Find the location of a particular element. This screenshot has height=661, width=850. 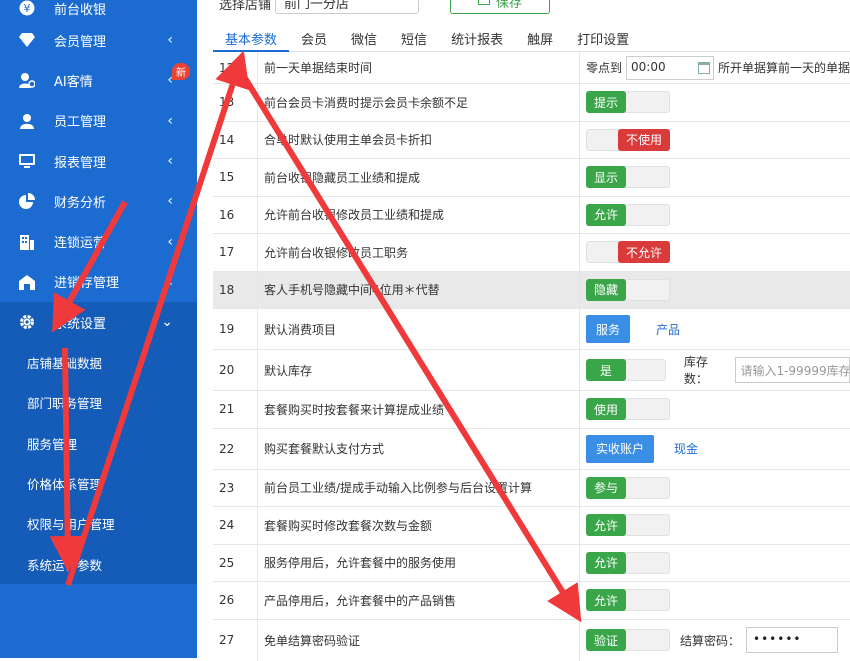

row-control: 是 库存数： 请输入1-99999库存 is located at coordinates (714, 370).